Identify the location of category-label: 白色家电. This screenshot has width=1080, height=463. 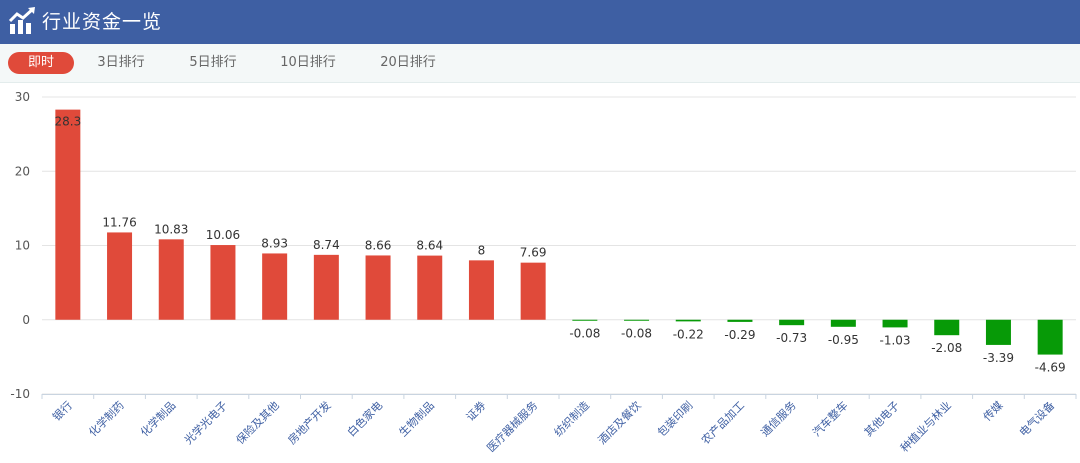
(364, 418).